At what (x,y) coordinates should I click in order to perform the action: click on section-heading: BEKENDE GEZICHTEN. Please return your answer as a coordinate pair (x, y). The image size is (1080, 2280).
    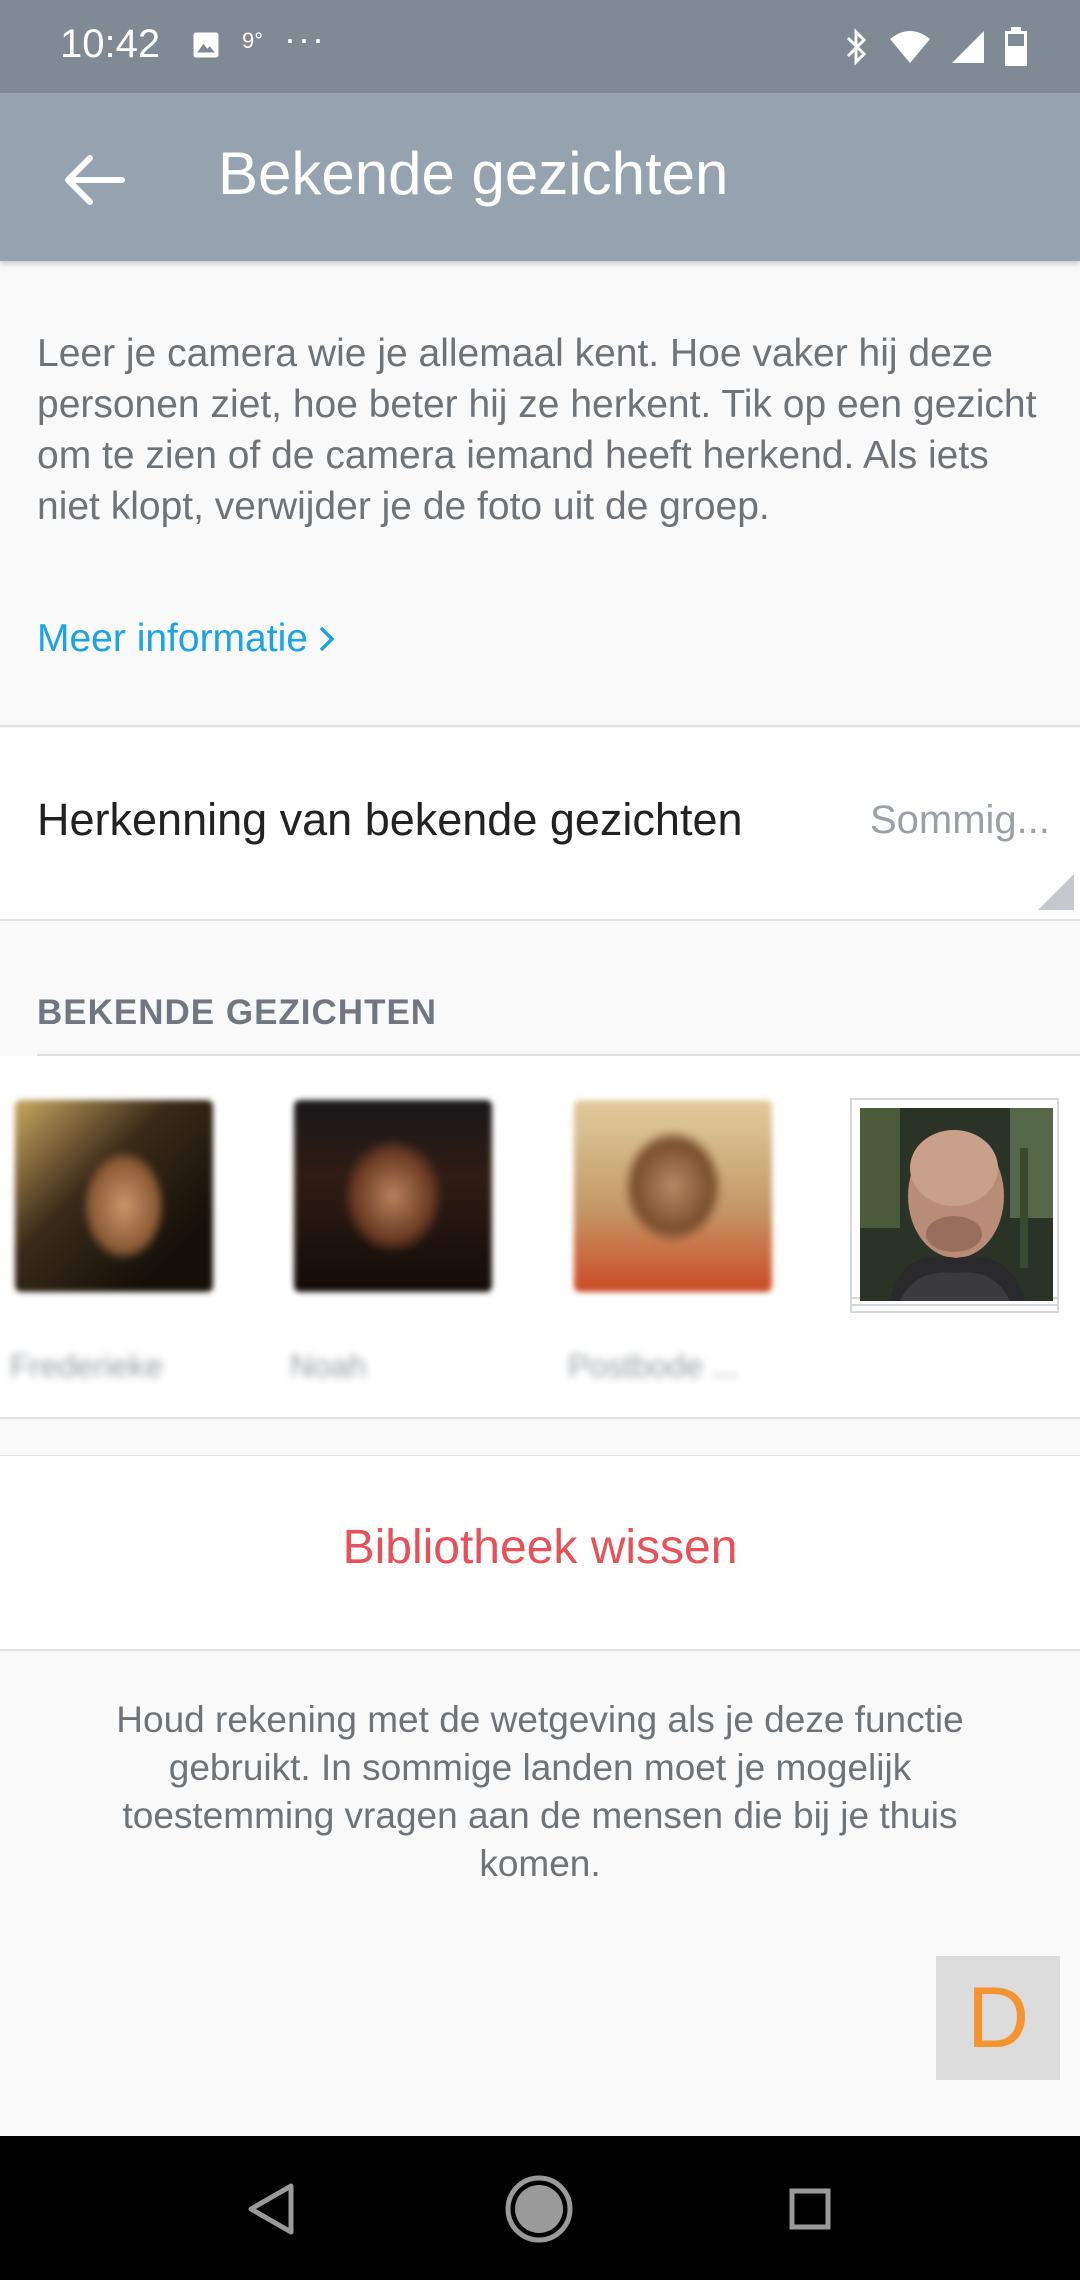
    Looking at the image, I should click on (237, 1012).